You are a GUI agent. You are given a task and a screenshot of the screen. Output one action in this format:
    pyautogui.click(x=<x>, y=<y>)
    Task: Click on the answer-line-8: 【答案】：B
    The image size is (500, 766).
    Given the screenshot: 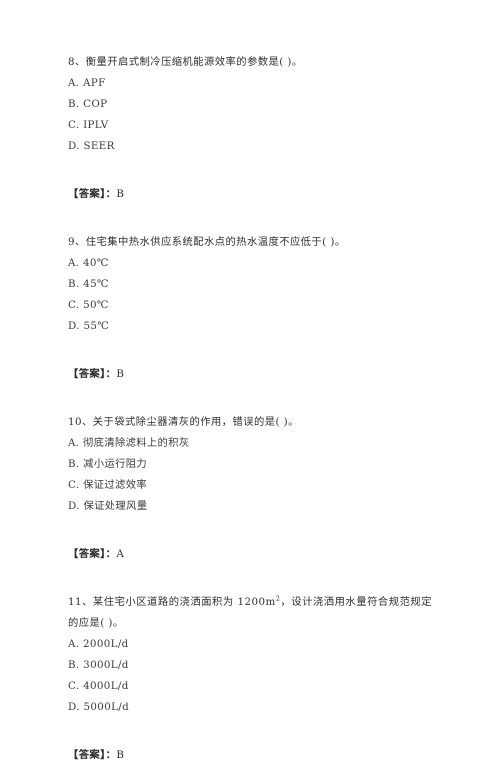 What is the action you would take?
    pyautogui.click(x=250, y=194)
    